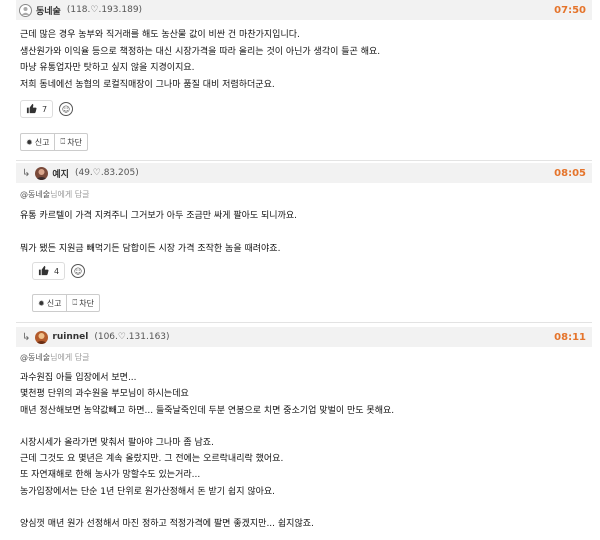 The width and height of the screenshot is (600, 540). Describe the element at coordinates (107, 68) in the screenshot. I see `comment-line: 마냥 유통업자만 탓하고 싶지 않을 지경이지요.` at that location.